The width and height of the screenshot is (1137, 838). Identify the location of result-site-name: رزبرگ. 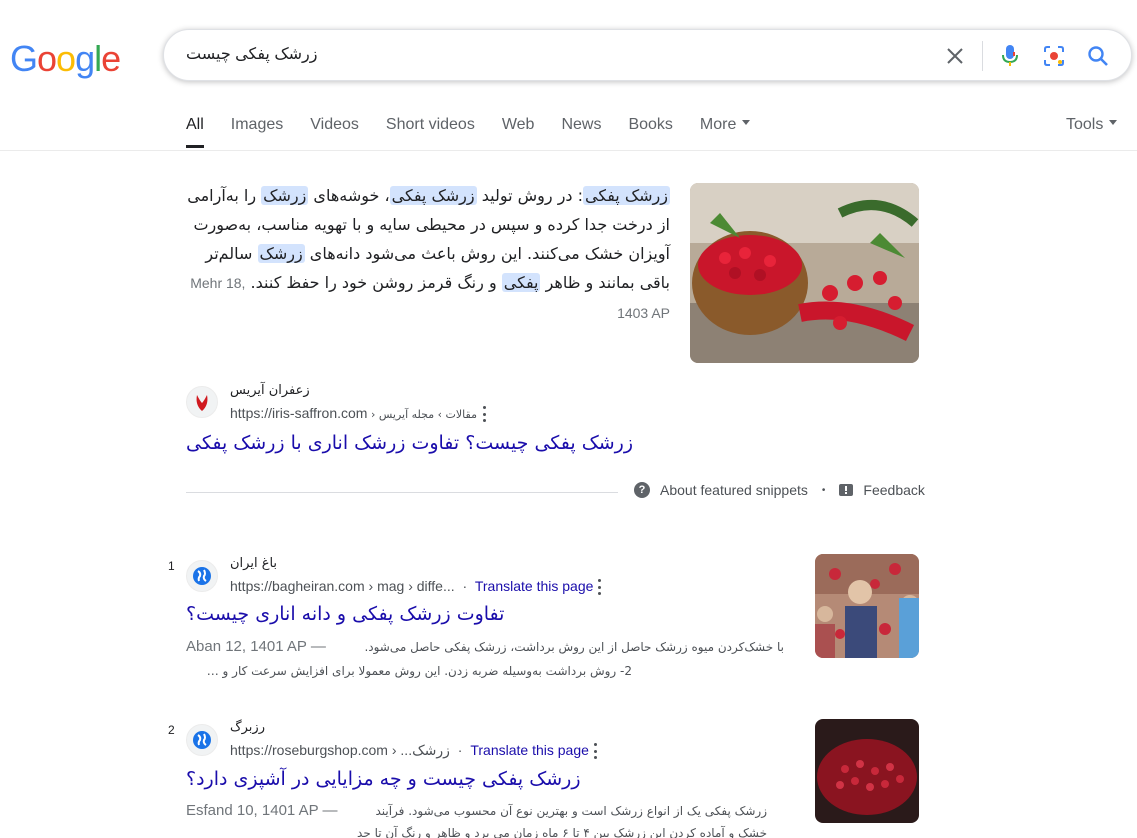
(247, 727).